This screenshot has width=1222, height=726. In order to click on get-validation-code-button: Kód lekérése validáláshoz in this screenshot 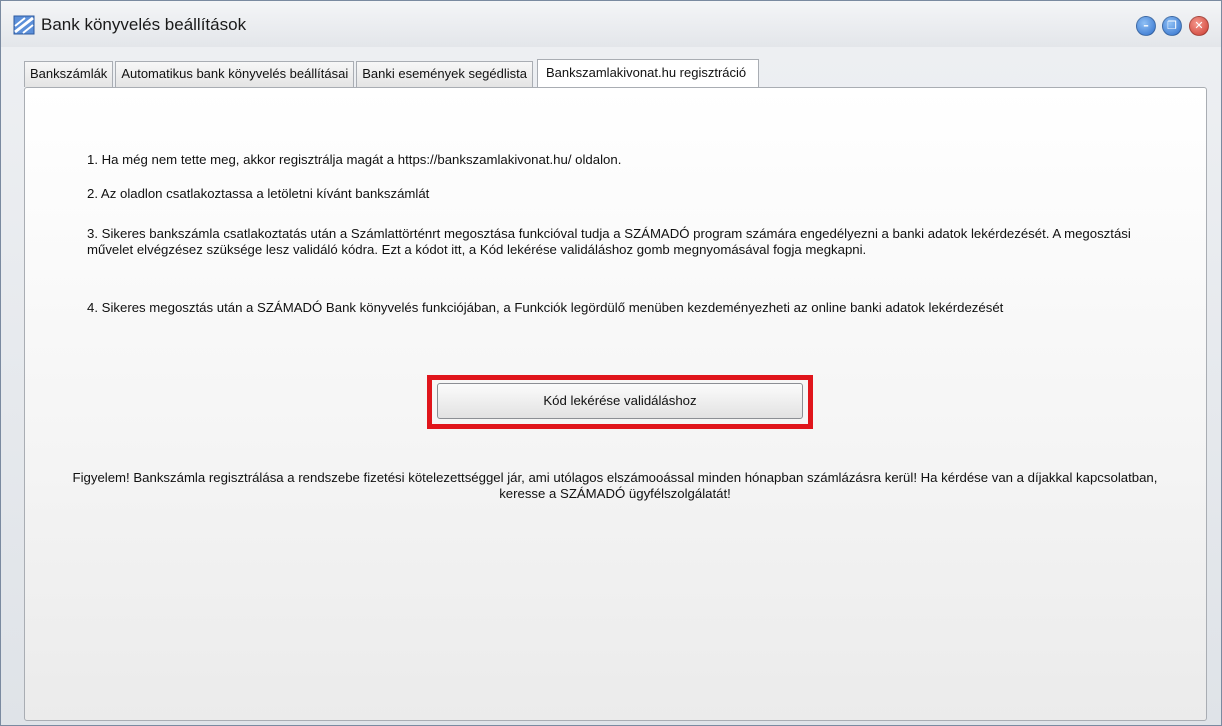, I will do `click(620, 401)`.